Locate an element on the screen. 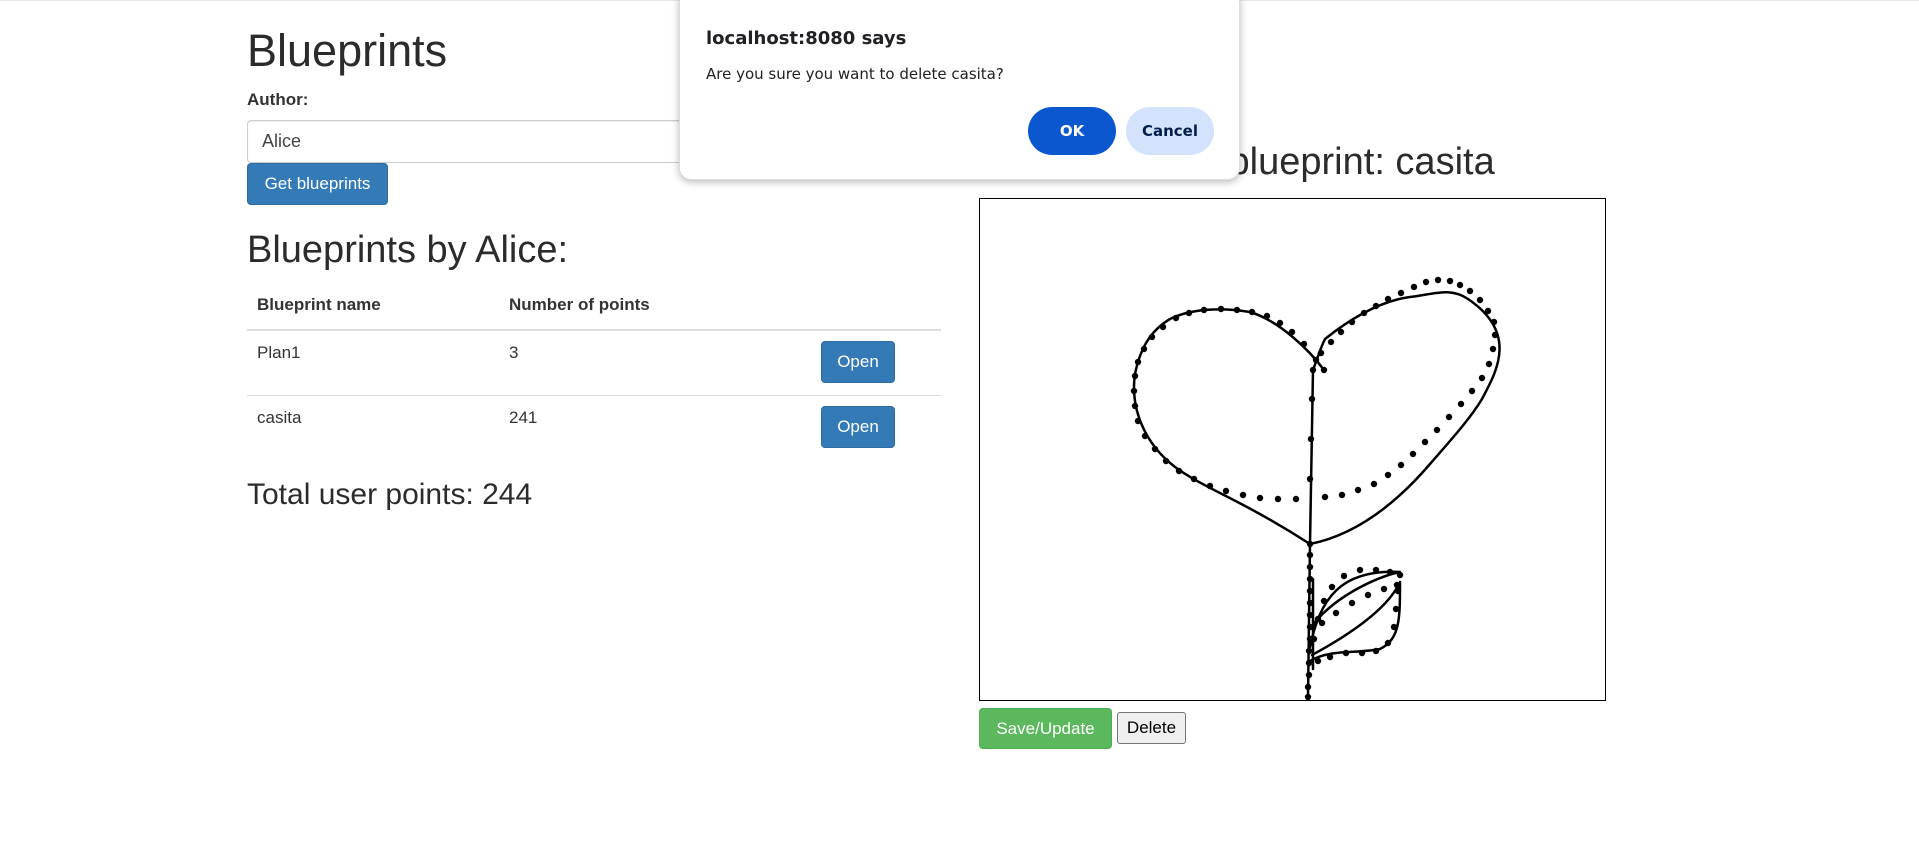 The width and height of the screenshot is (1919, 841). column-header-points: Number of points is located at coordinates (639, 308).